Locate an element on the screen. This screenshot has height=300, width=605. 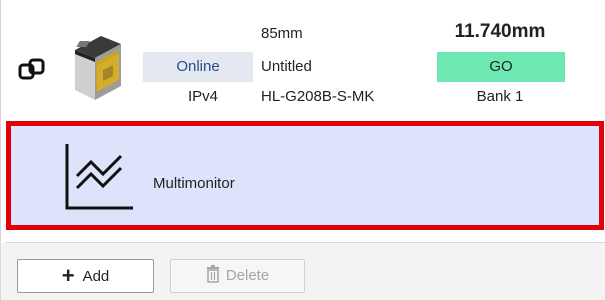
delete-button: Delete is located at coordinates (237, 276).